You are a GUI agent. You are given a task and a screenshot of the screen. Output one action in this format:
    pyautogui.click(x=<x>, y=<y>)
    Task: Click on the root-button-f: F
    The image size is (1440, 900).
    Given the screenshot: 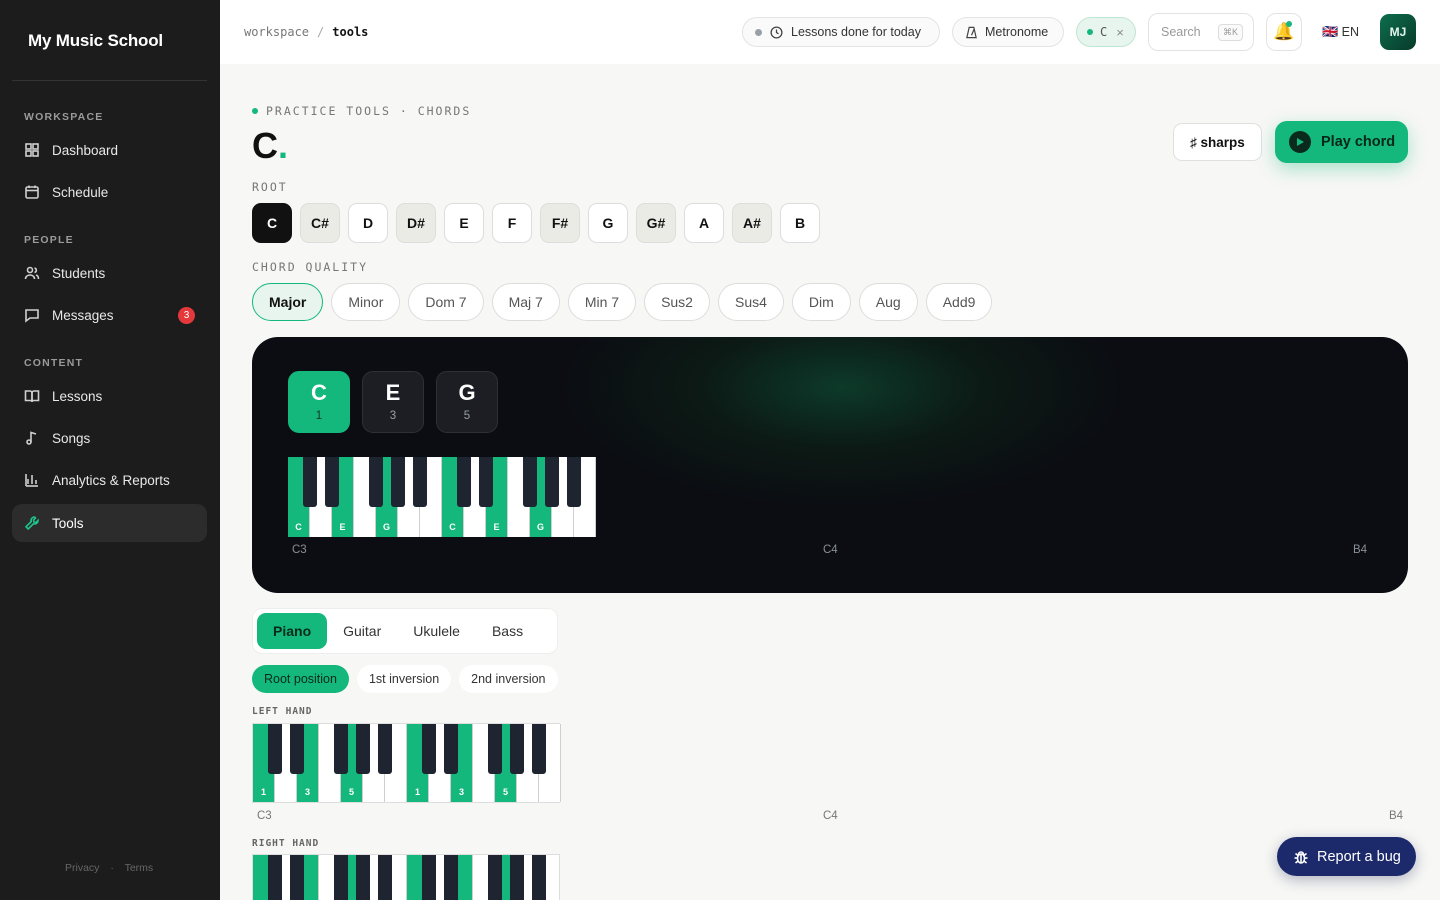 What is the action you would take?
    pyautogui.click(x=512, y=223)
    